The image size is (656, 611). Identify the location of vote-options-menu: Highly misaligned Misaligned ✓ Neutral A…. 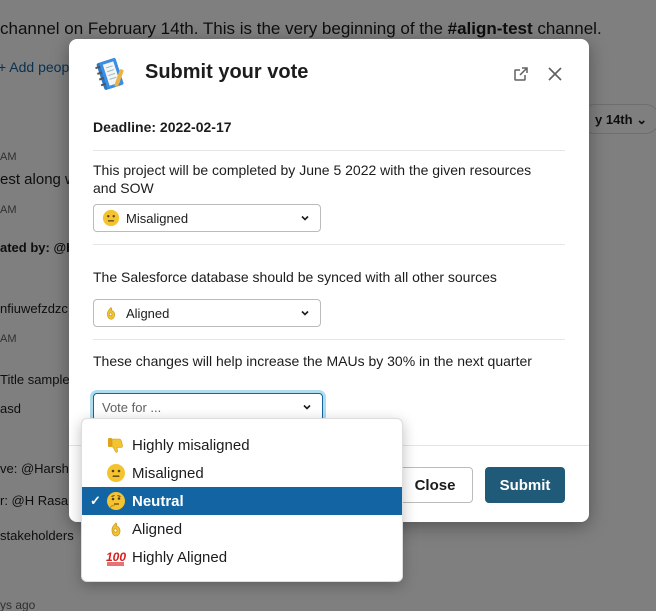
(242, 500).